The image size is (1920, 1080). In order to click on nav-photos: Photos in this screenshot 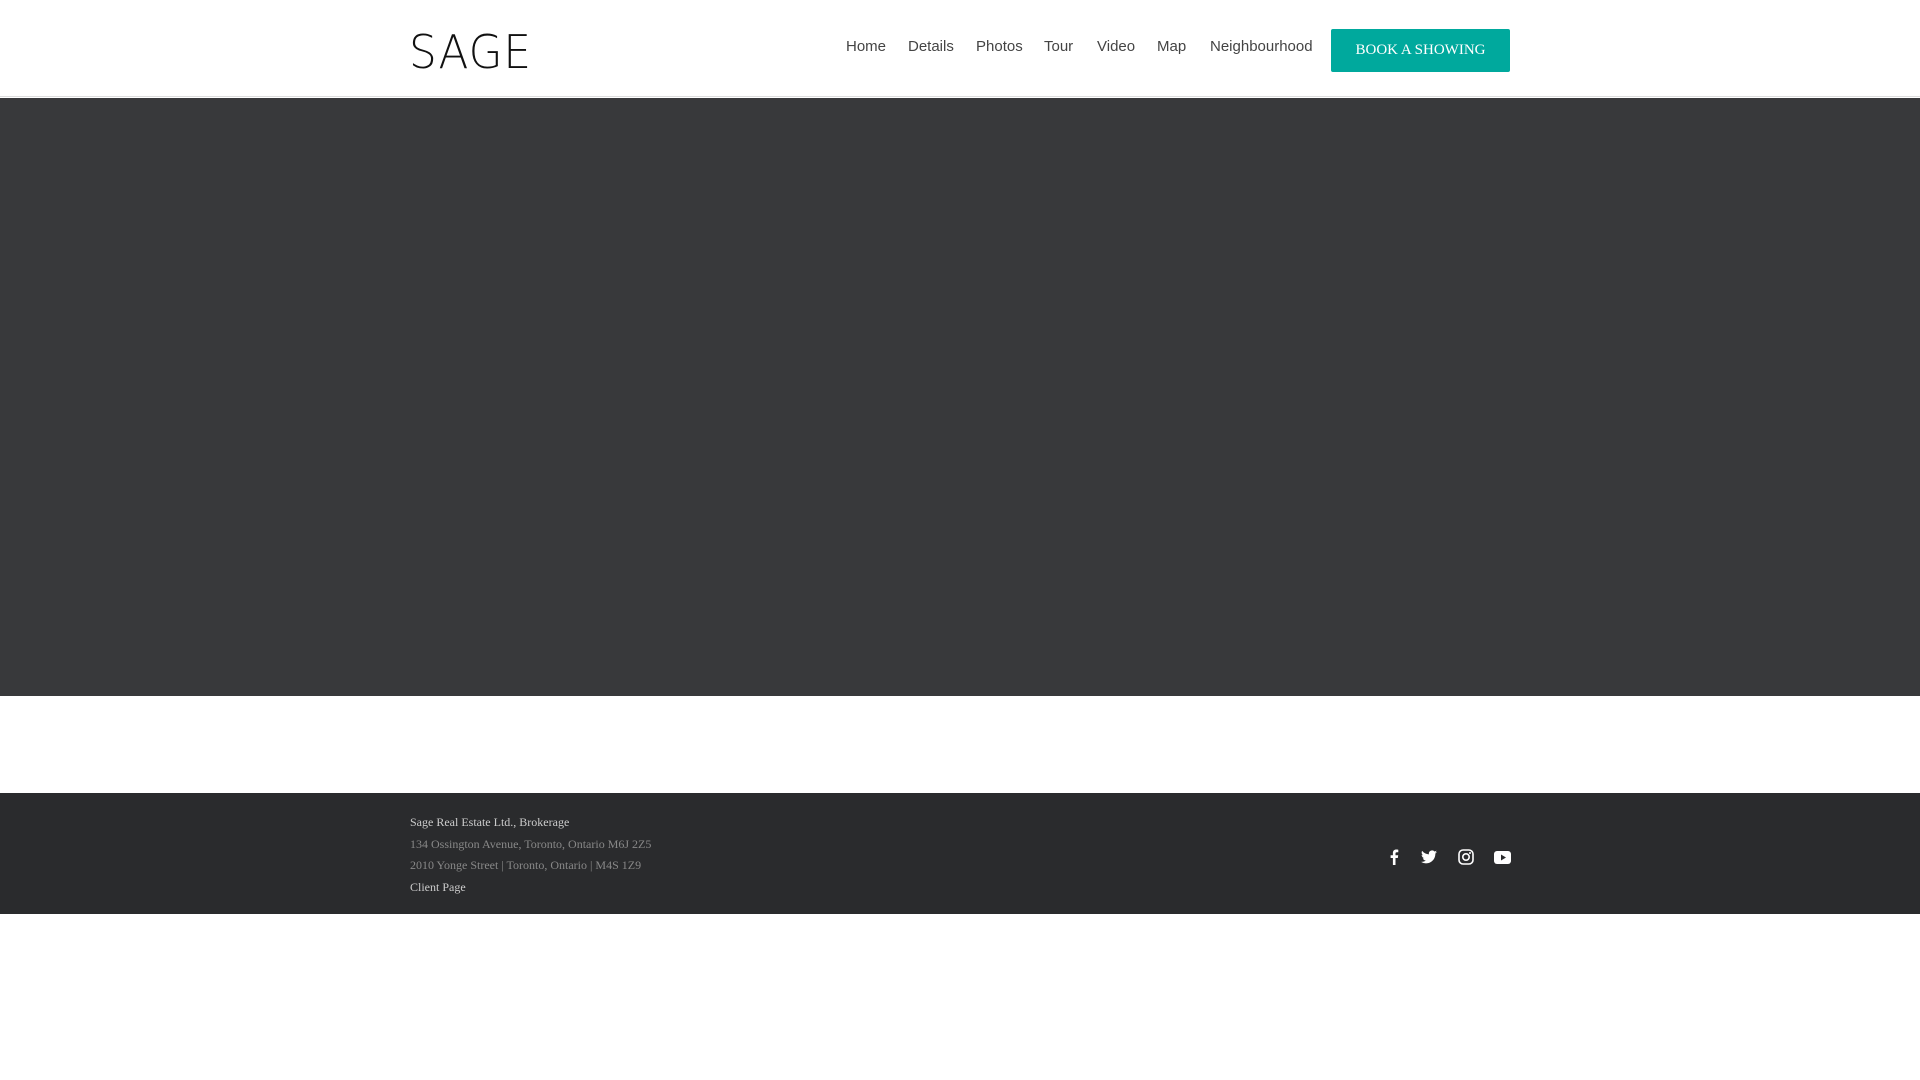, I will do `click(999, 46)`.